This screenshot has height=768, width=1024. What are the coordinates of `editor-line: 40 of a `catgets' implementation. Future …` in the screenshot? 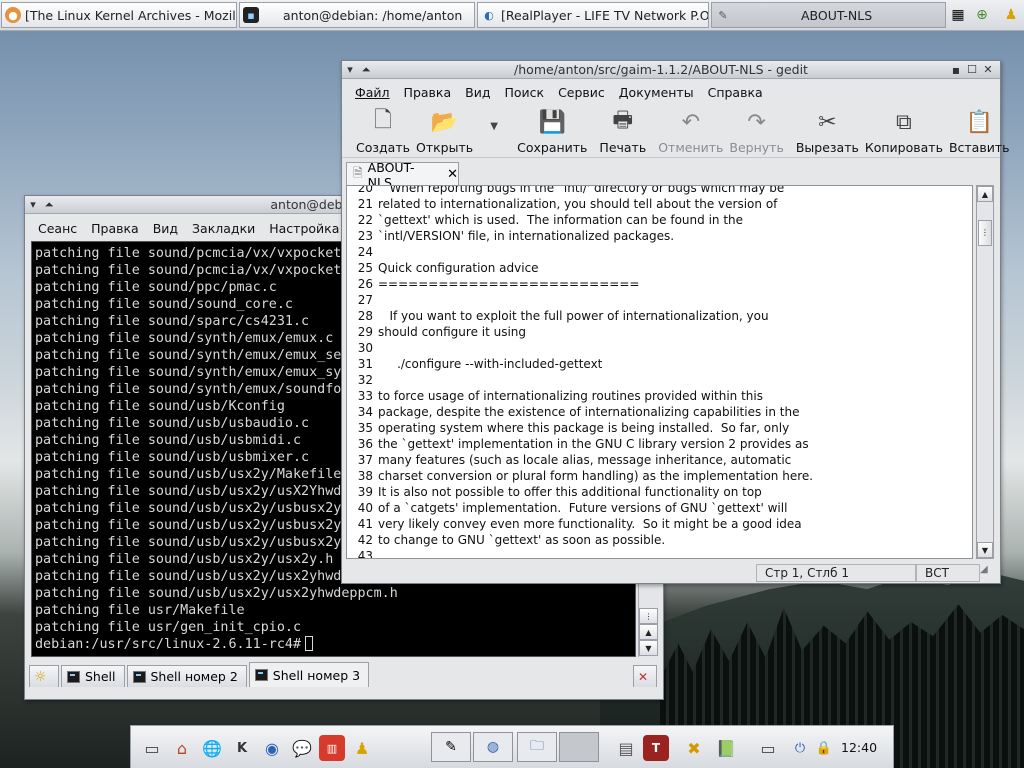 It's located at (659, 508).